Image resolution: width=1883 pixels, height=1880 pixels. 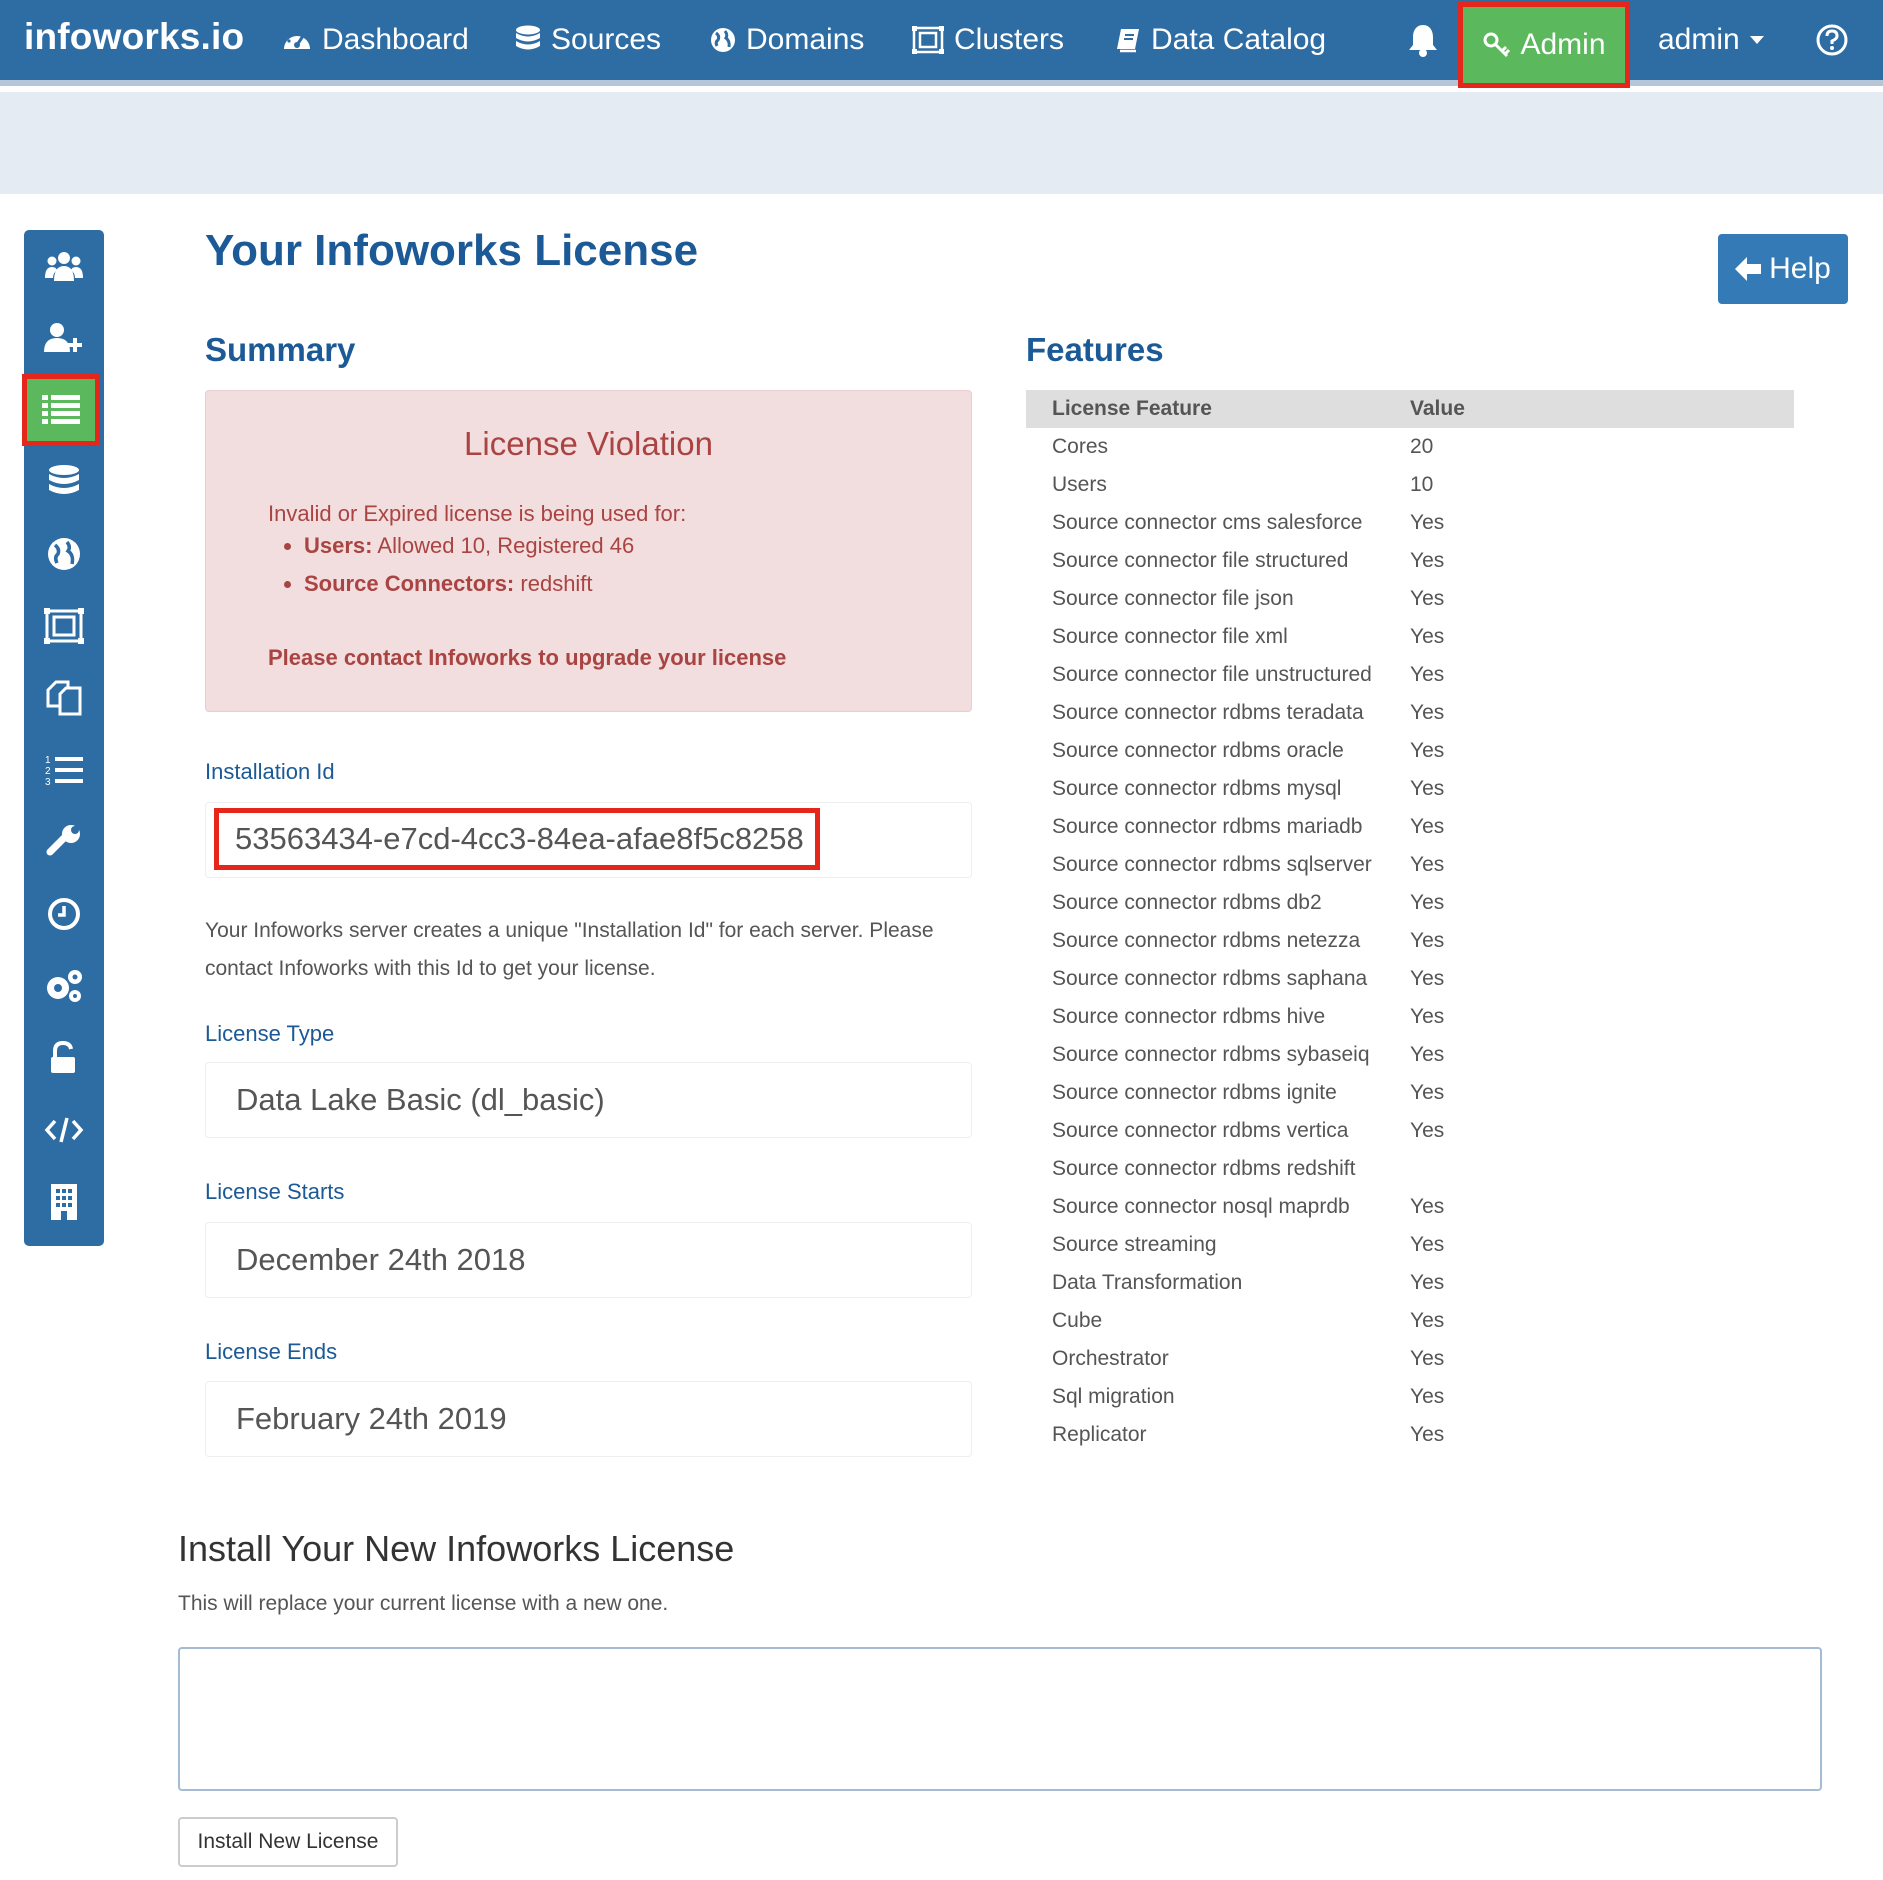 I want to click on nav-admin: Admin, so click(x=1544, y=45).